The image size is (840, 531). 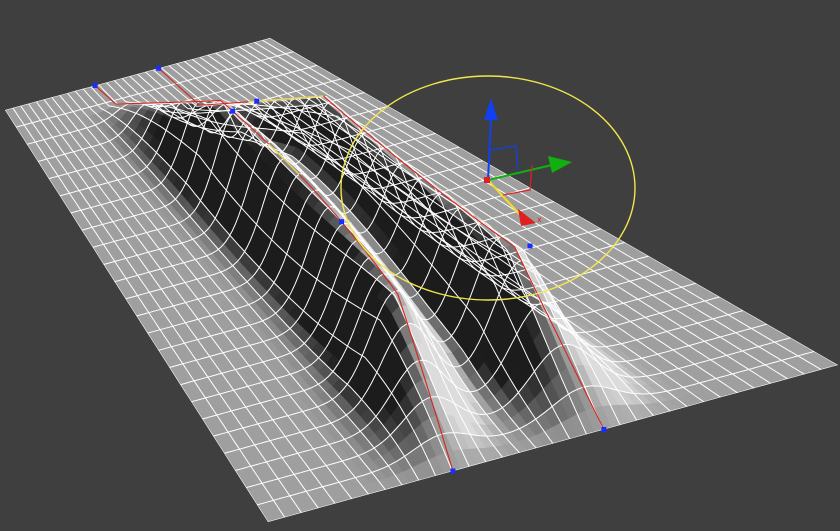 I want to click on gizmo-pivot-point, so click(x=487, y=180).